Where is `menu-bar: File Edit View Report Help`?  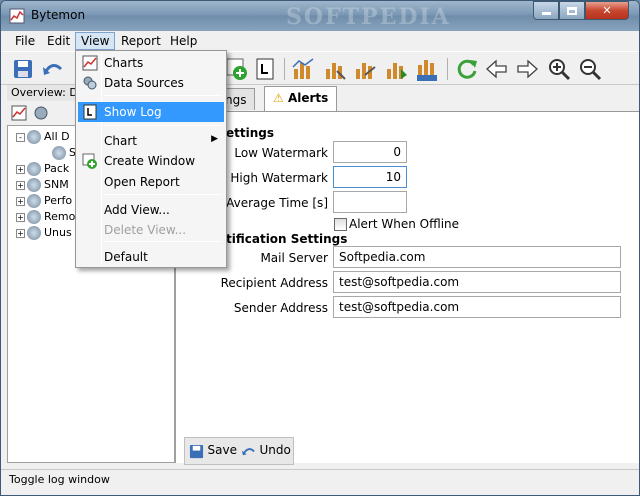
menu-bar: File Edit View Report Help is located at coordinates (320, 41).